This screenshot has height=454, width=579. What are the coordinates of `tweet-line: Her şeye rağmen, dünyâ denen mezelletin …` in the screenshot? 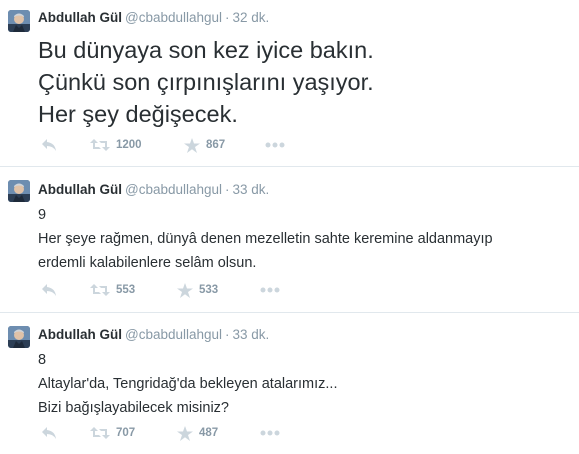 It's located at (265, 239).